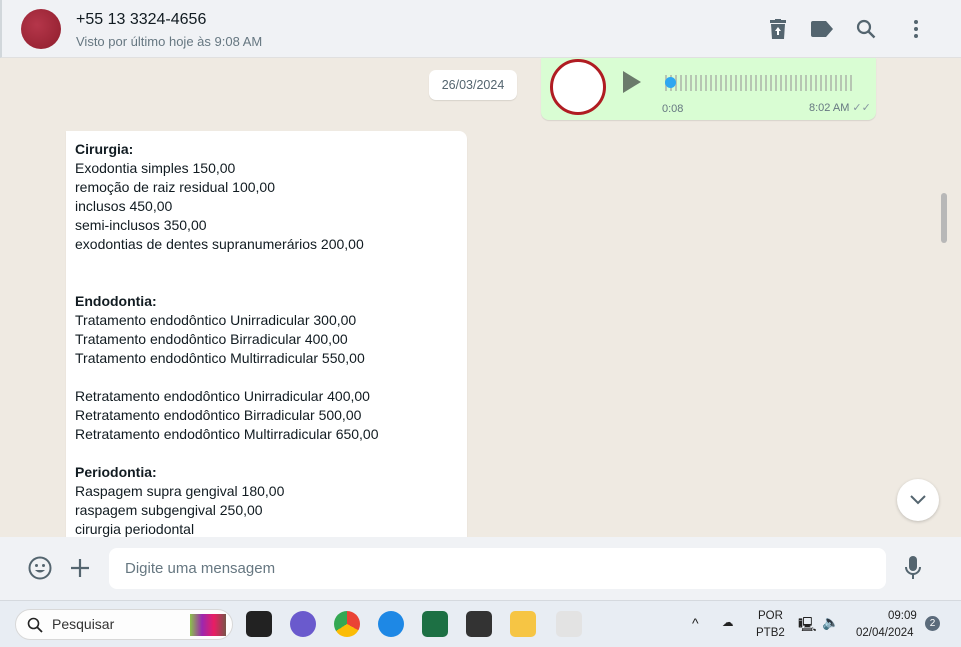  I want to click on message-line: Raspagem supra gengival 180,00, so click(180, 491).